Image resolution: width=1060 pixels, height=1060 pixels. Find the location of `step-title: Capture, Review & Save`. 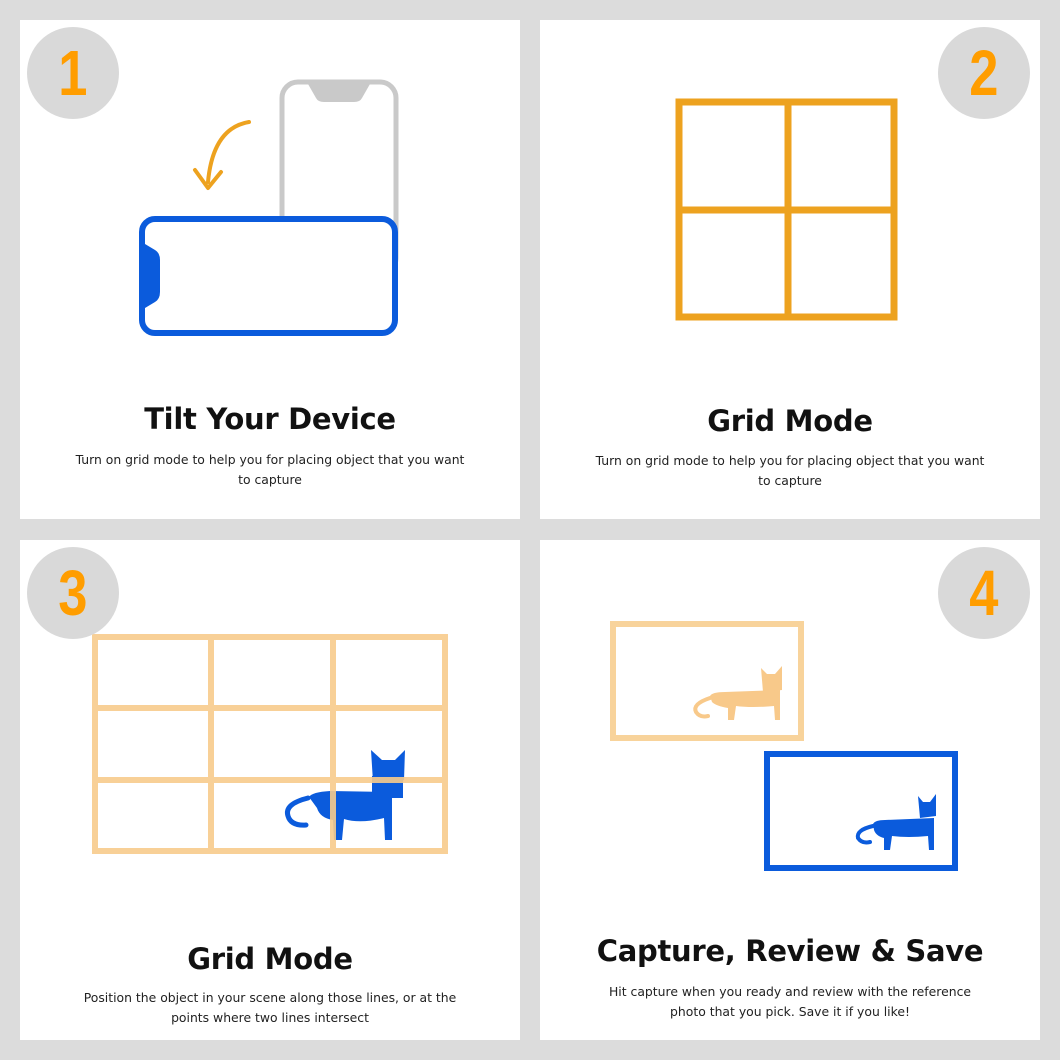

step-title: Capture, Review & Save is located at coordinates (790, 951).